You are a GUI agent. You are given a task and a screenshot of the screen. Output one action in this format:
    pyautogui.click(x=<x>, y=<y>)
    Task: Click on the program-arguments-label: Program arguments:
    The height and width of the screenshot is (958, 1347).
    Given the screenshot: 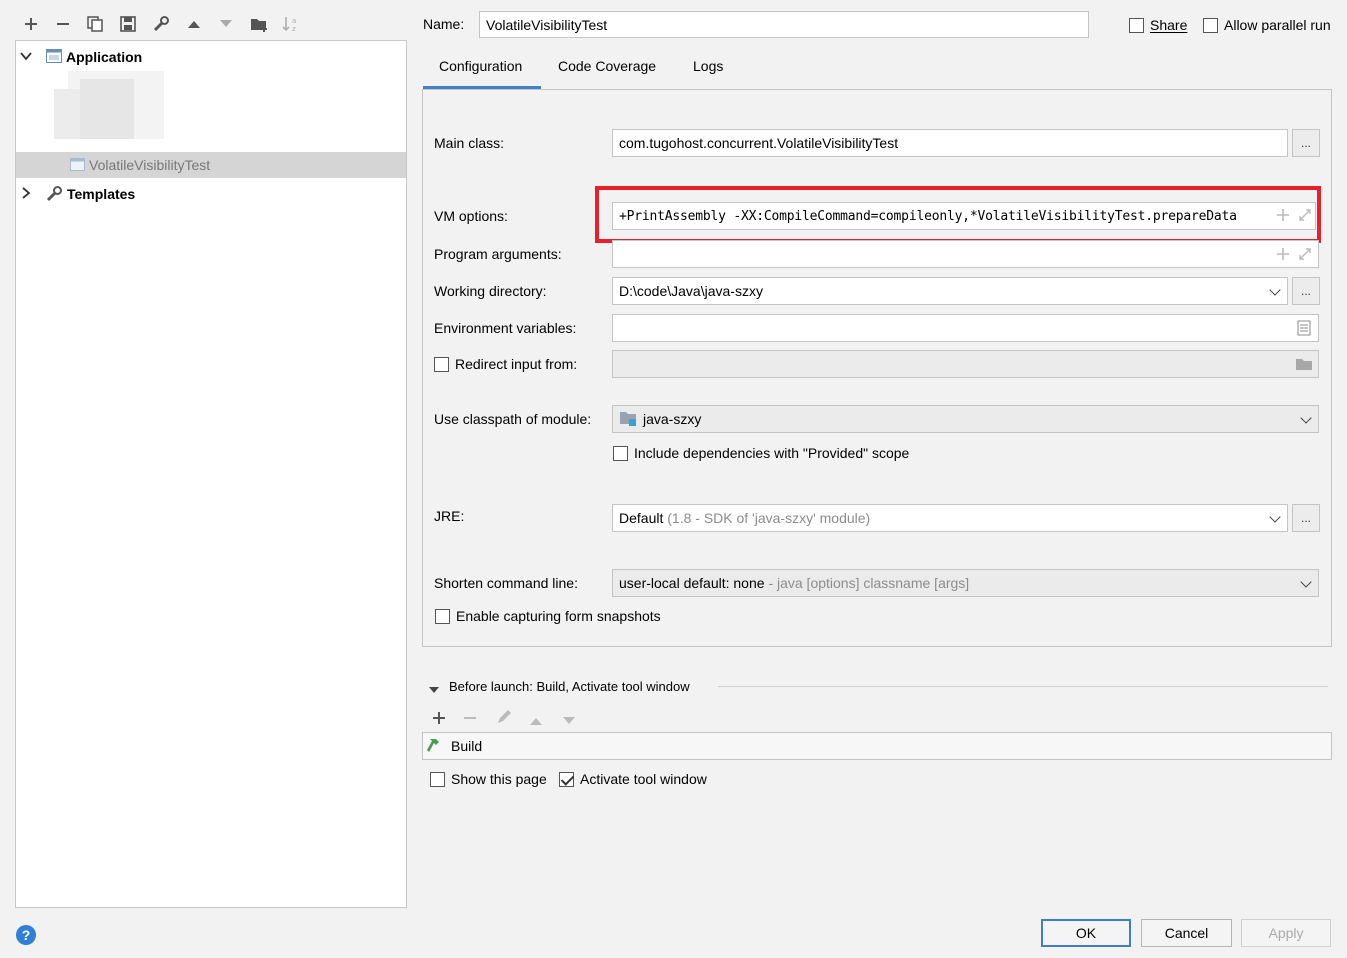 What is the action you would take?
    pyautogui.click(x=498, y=254)
    